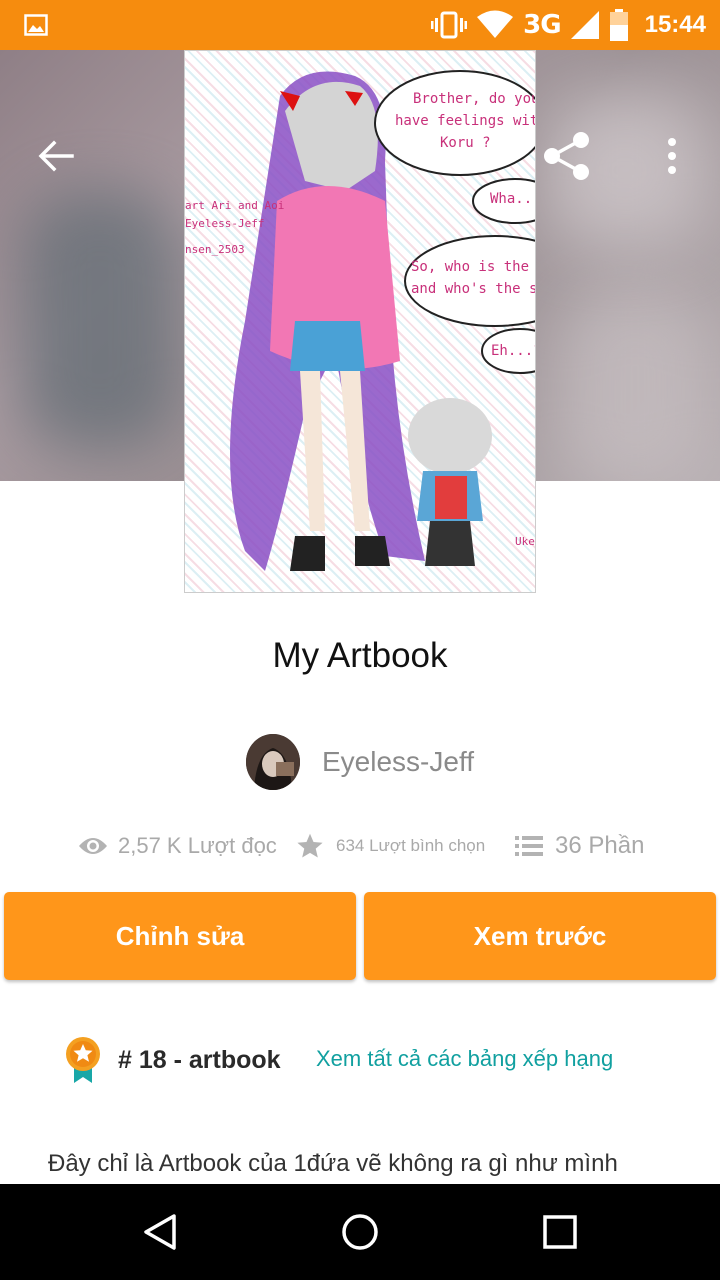 Image resolution: width=720 pixels, height=1280 pixels. I want to click on network-type: 3G, so click(542, 25).